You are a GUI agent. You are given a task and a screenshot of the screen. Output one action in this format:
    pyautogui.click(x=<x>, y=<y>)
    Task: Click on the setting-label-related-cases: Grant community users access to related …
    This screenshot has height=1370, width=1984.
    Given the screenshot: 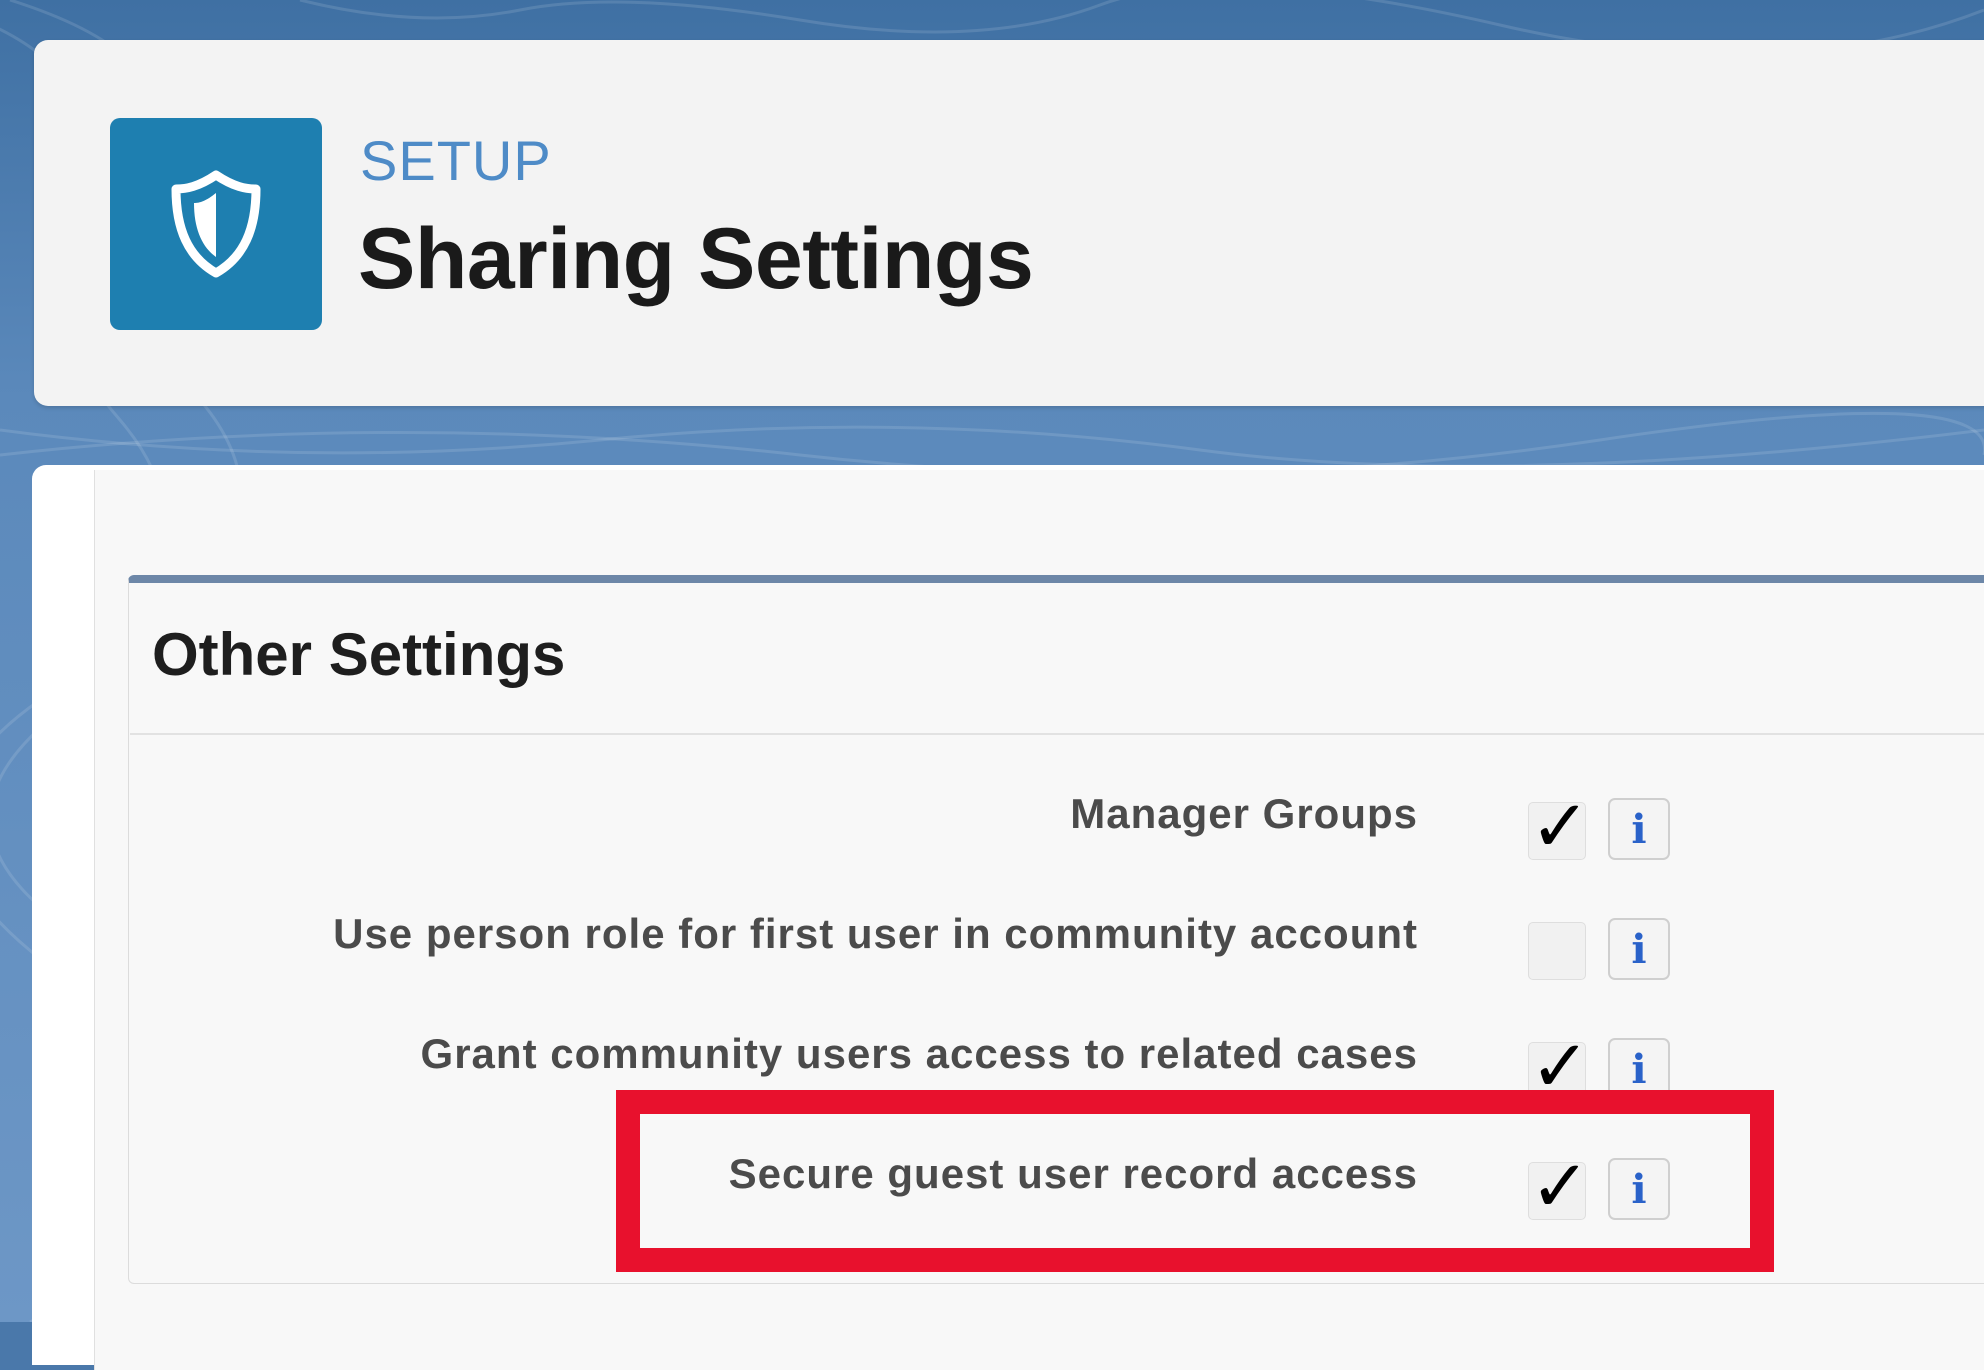 What is the action you would take?
    pyautogui.click(x=919, y=1053)
    